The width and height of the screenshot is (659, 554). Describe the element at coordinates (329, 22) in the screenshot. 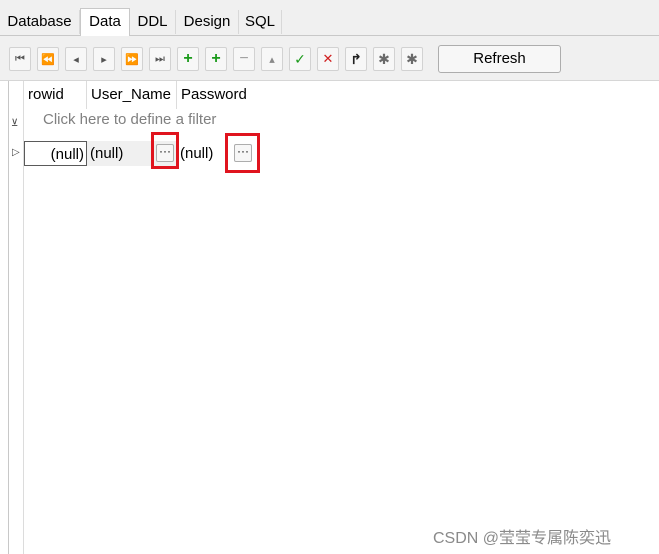

I see `tab-bar: Database Data DDL Design SQL` at that location.